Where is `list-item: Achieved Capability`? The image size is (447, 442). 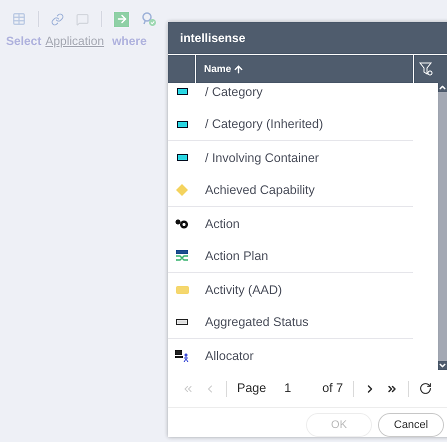
list-item: Achieved Capability is located at coordinates (290, 191).